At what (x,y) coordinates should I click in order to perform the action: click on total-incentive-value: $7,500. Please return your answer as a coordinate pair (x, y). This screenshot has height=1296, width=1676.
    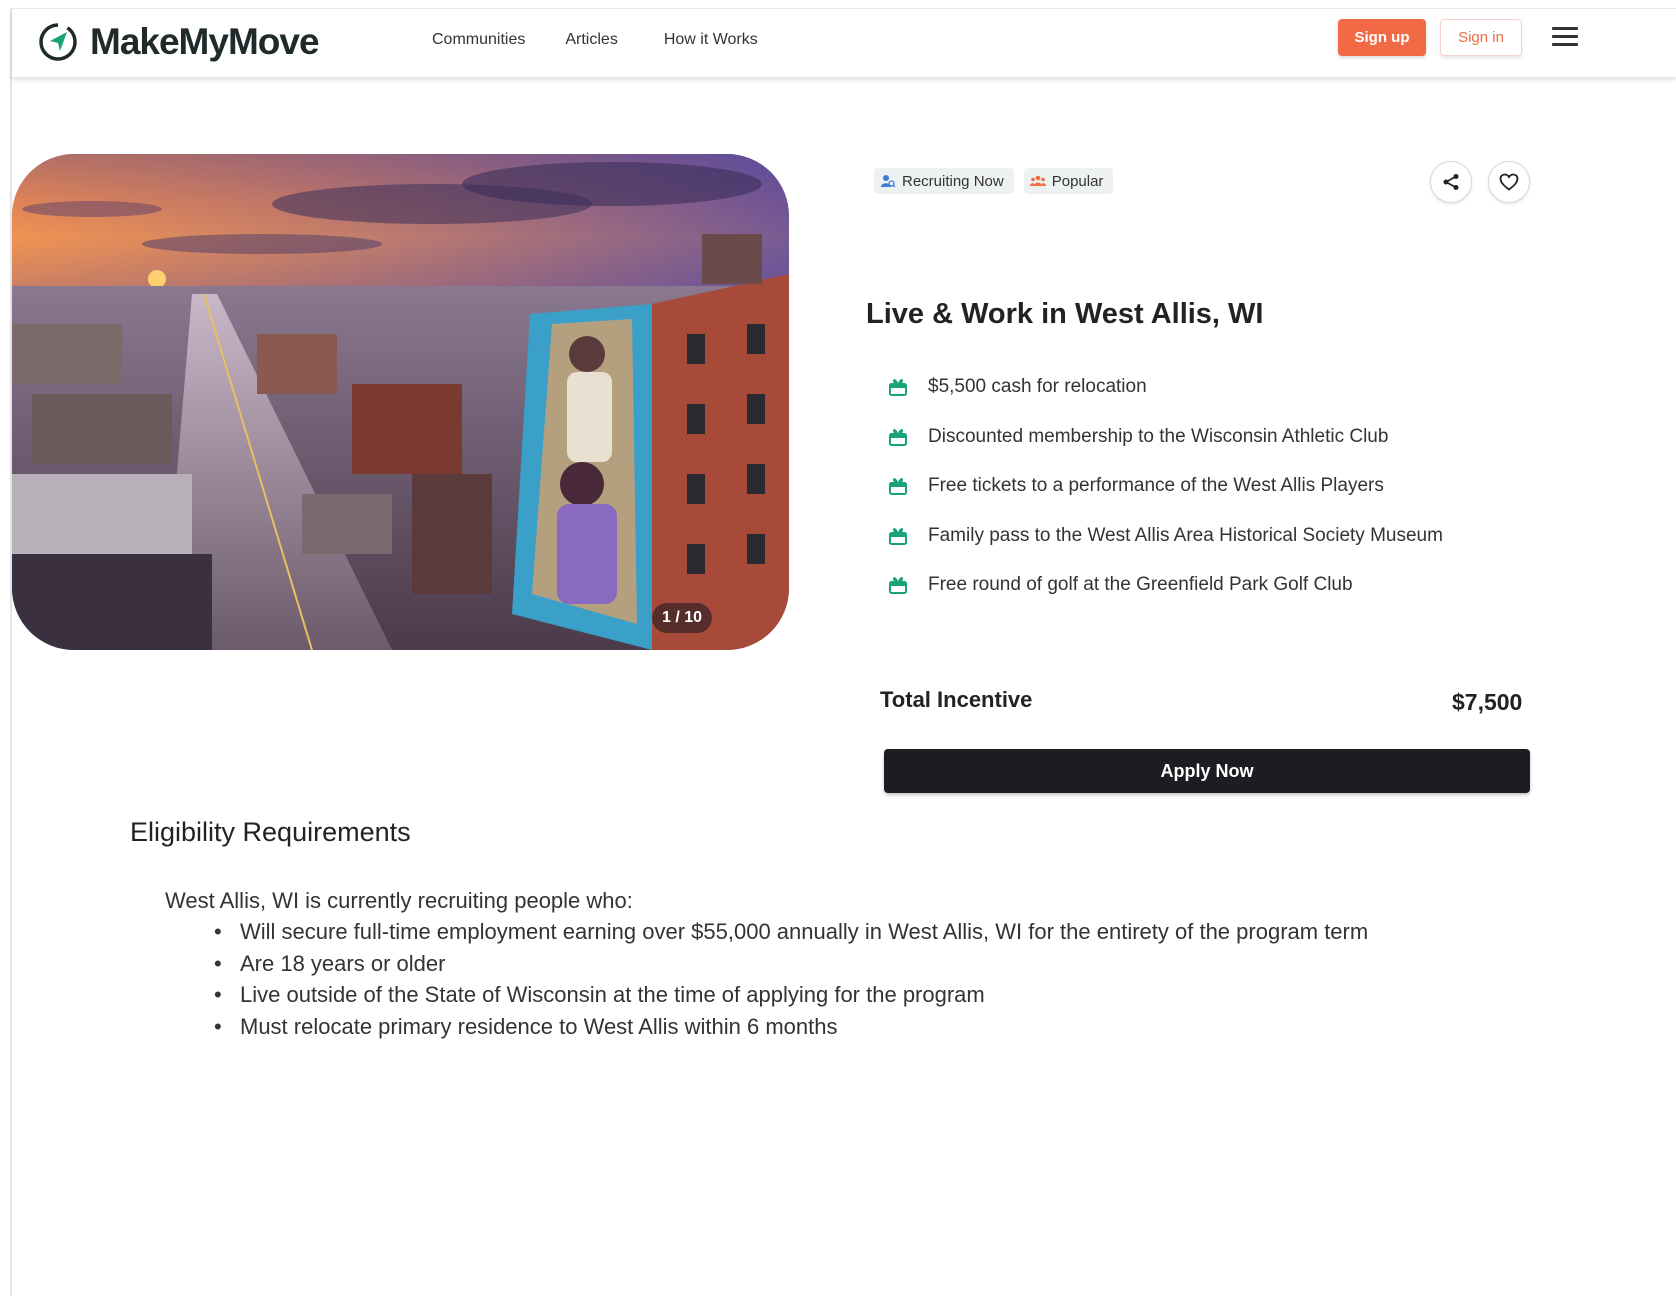
    Looking at the image, I should click on (1487, 702).